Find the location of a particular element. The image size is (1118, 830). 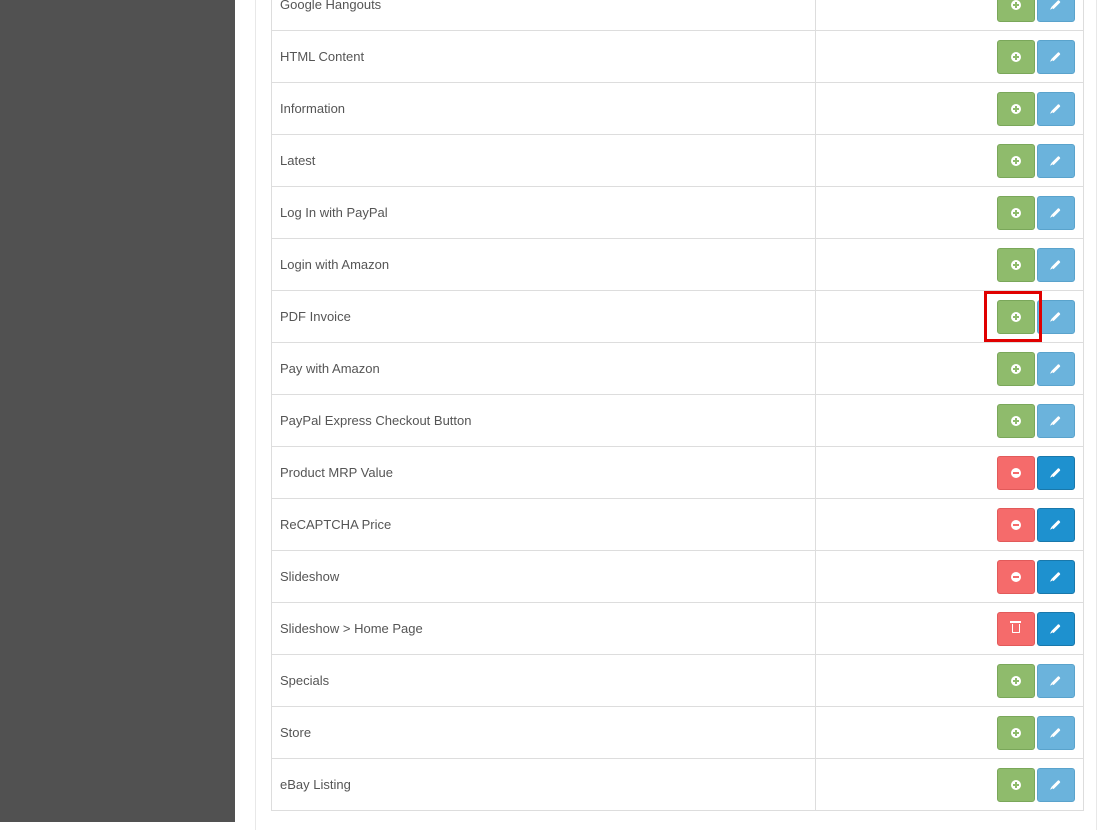

table-row: Specials is located at coordinates (677, 681).